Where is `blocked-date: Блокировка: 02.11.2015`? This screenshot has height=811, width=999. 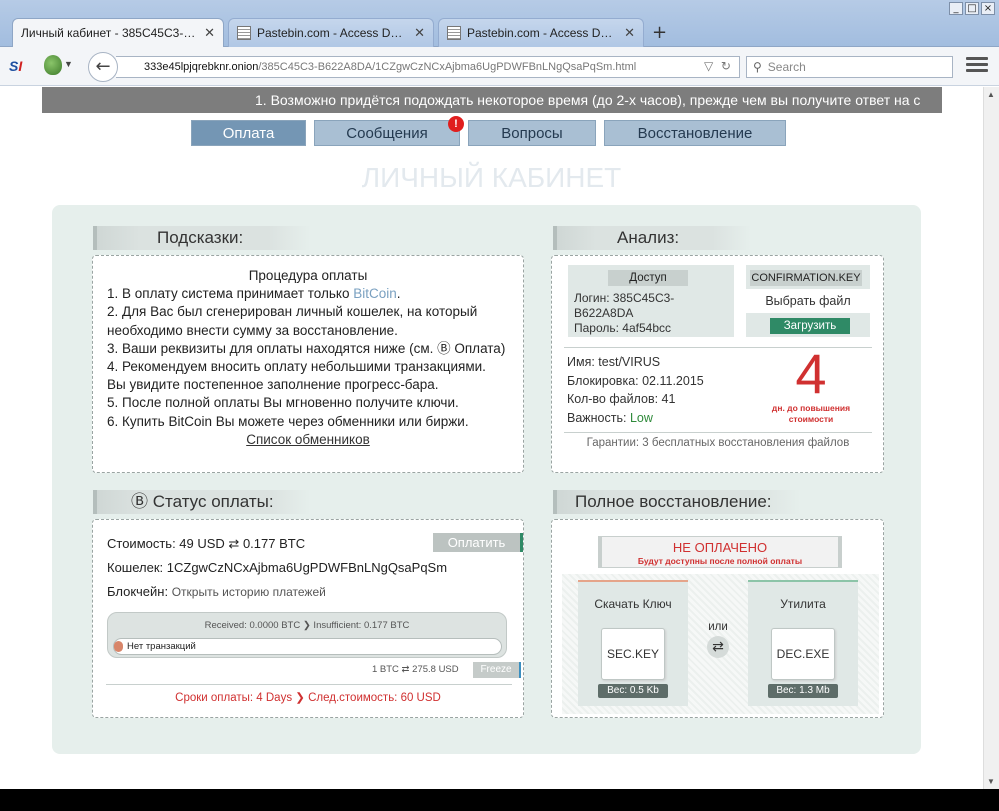 blocked-date: Блокировка: 02.11.2015 is located at coordinates (635, 380).